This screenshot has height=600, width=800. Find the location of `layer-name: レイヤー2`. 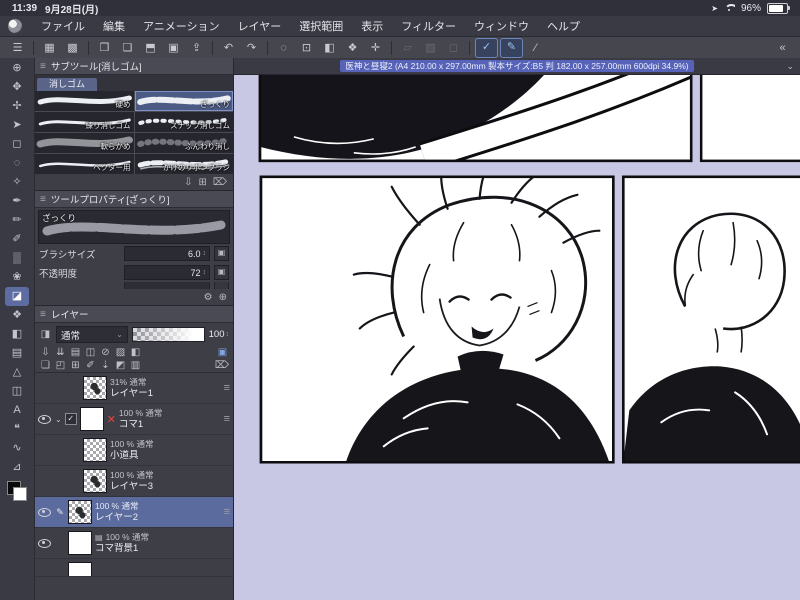

layer-name: レイヤー2 is located at coordinates (116, 517).